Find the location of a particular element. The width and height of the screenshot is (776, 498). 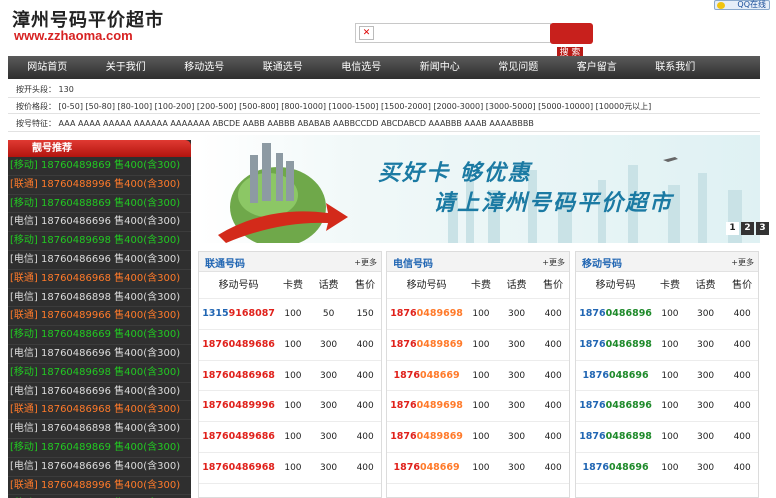

panel-header: 移动号码 +更多 is located at coordinates (667, 262).